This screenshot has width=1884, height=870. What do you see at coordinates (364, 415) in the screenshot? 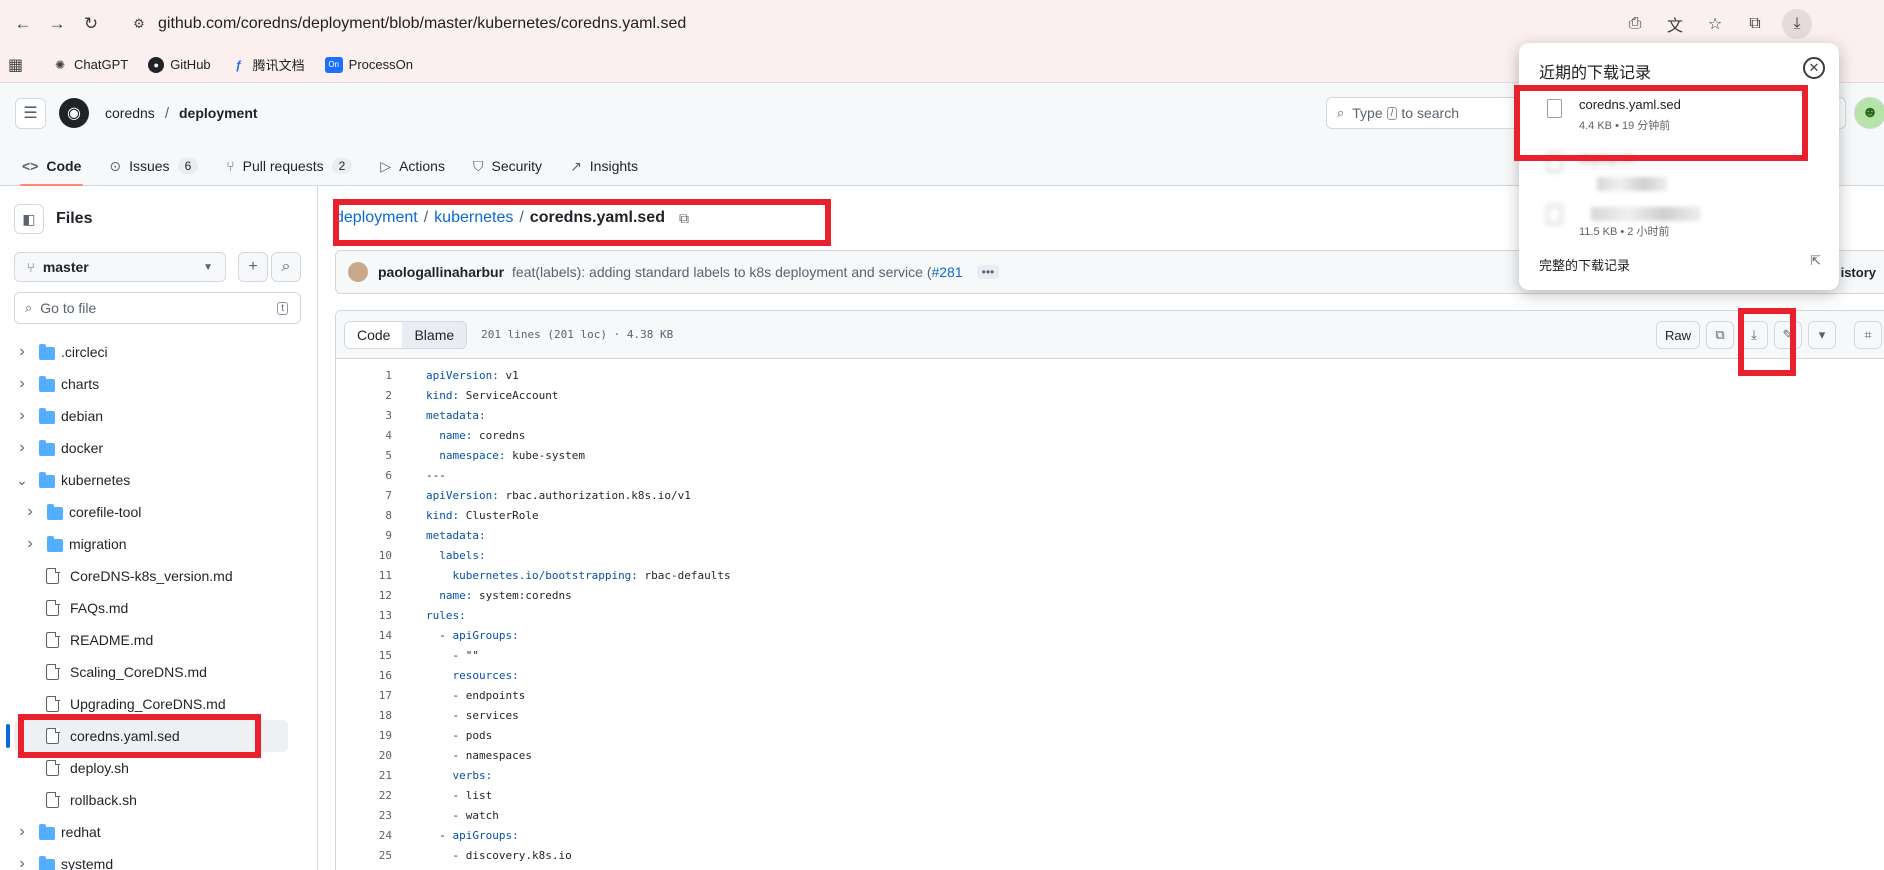
I see `line-number: 3` at bounding box center [364, 415].